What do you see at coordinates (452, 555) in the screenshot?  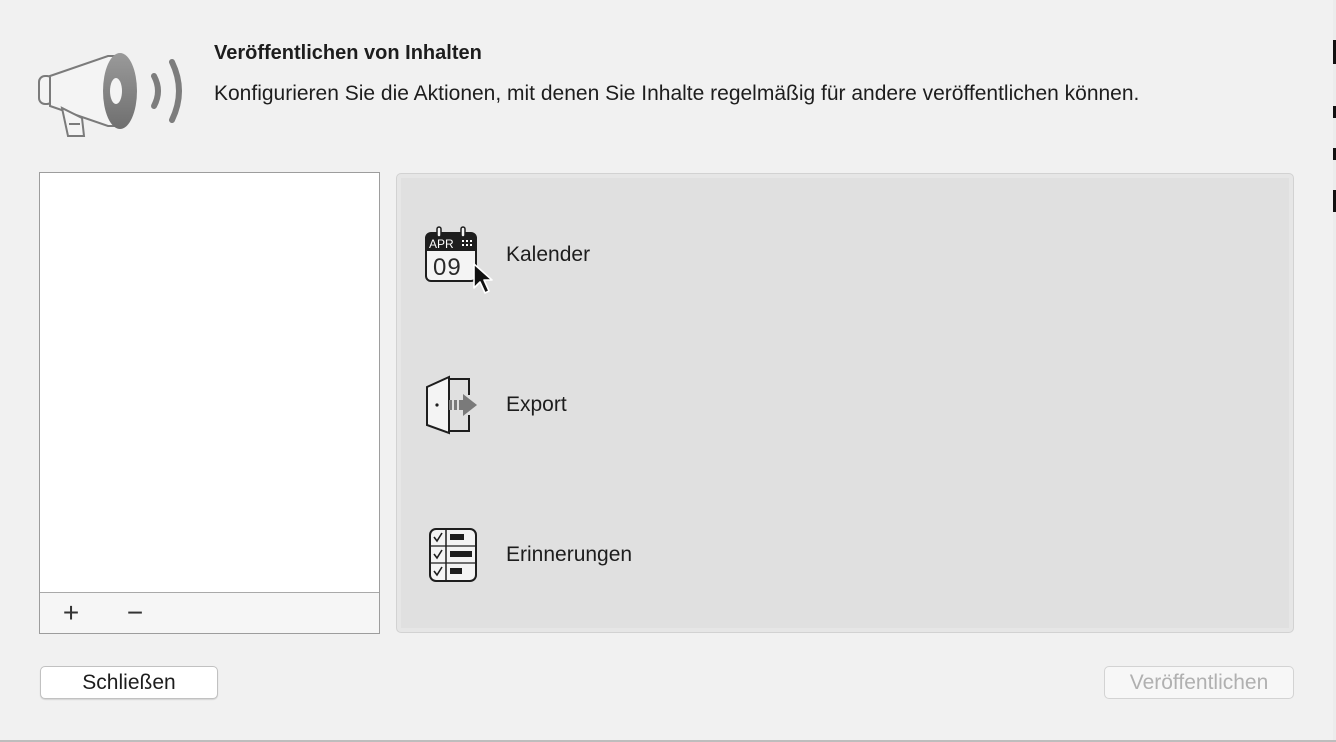 I see `reminders-icon` at bounding box center [452, 555].